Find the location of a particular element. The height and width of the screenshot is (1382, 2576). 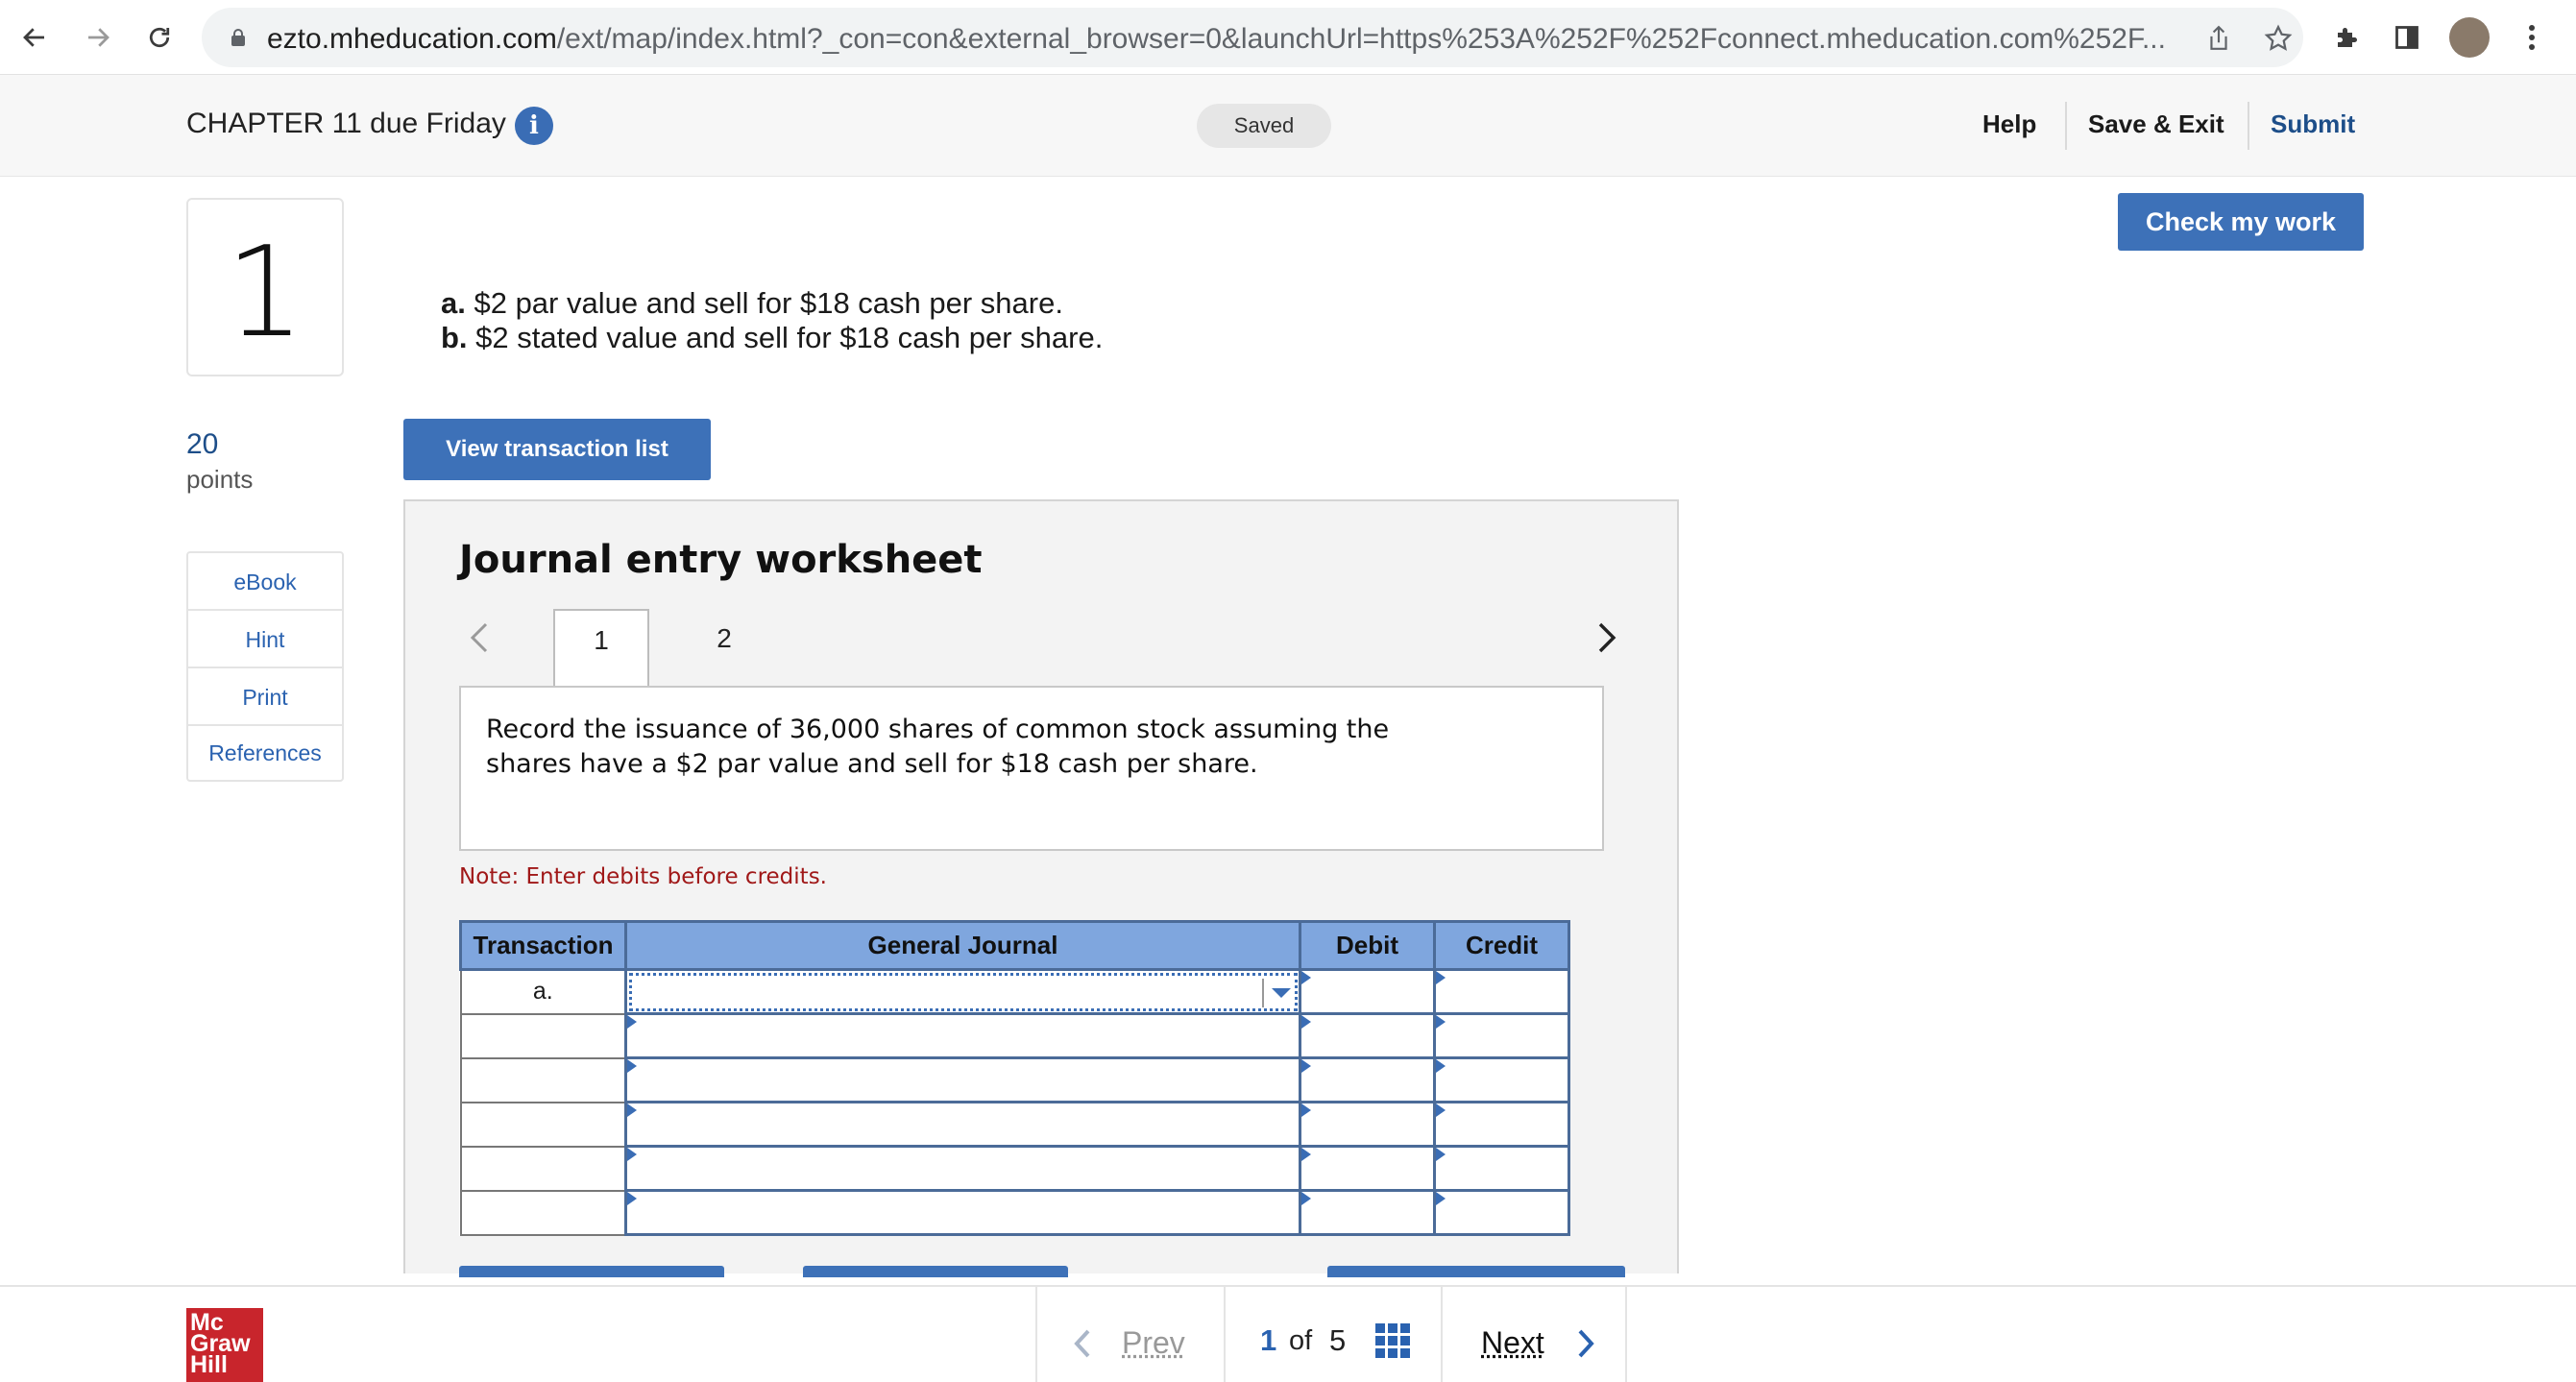

footer-bar: Mc Graw Hill Prev 1 of 5 Next is located at coordinates (1288, 1332).